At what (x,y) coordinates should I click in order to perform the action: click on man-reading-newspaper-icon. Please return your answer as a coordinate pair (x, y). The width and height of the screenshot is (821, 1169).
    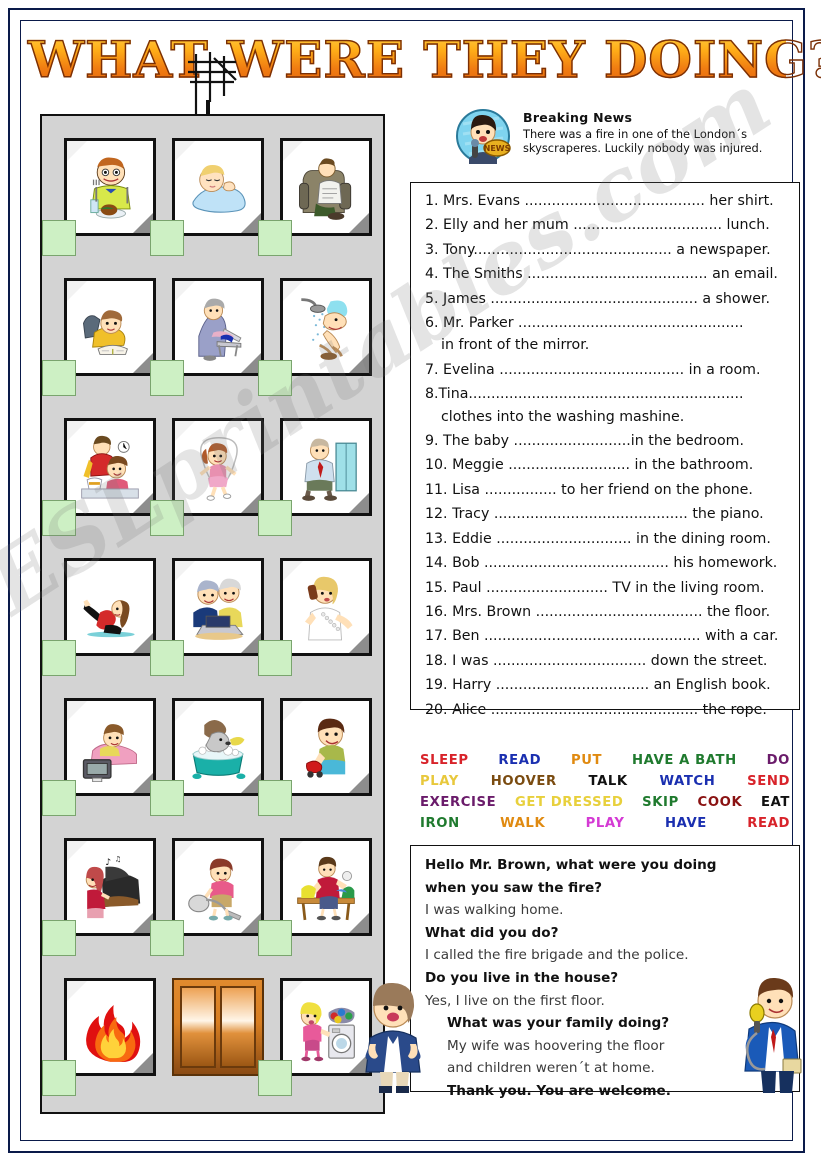
    Looking at the image, I should click on (325, 189).